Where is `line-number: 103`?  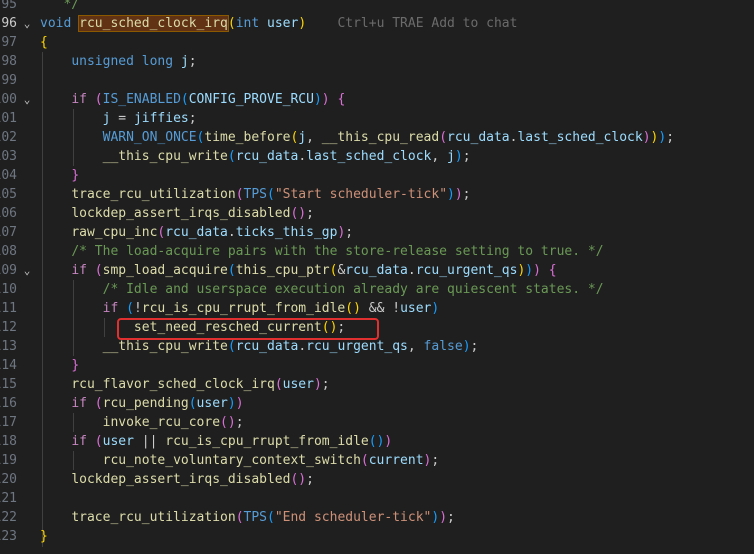 line-number: 103 is located at coordinates (8, 156).